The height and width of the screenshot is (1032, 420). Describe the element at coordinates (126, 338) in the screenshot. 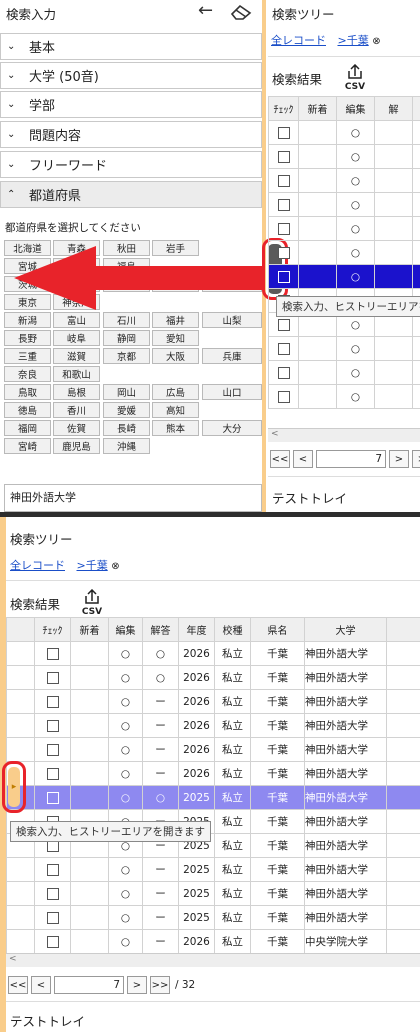

I see `prefecture-button: 静岡` at that location.